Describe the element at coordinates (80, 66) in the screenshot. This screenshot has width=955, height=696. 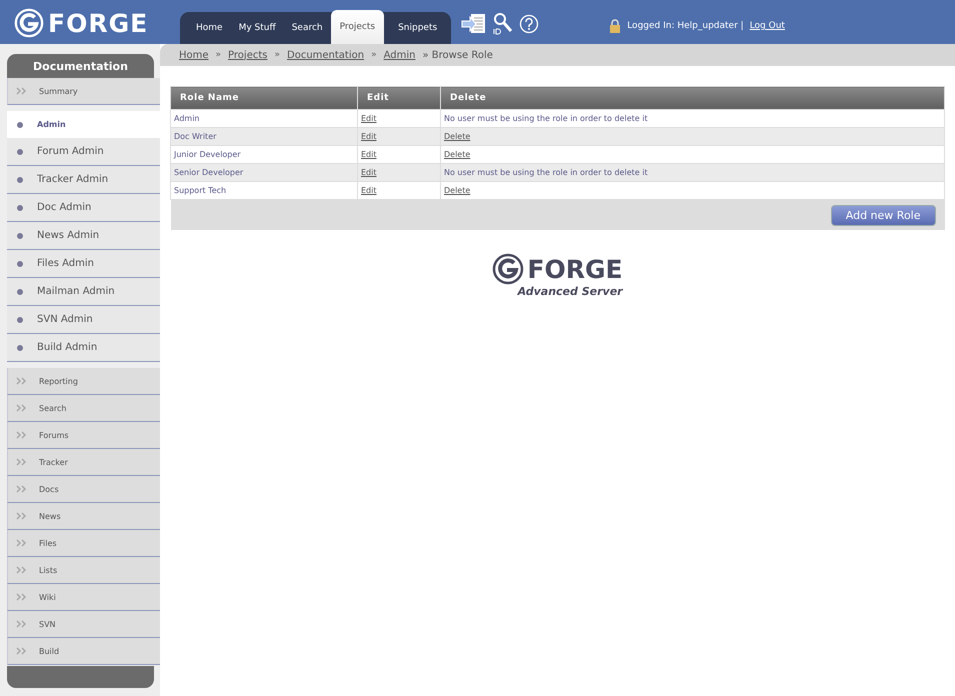
I see `sidebar-title: Documentation` at that location.